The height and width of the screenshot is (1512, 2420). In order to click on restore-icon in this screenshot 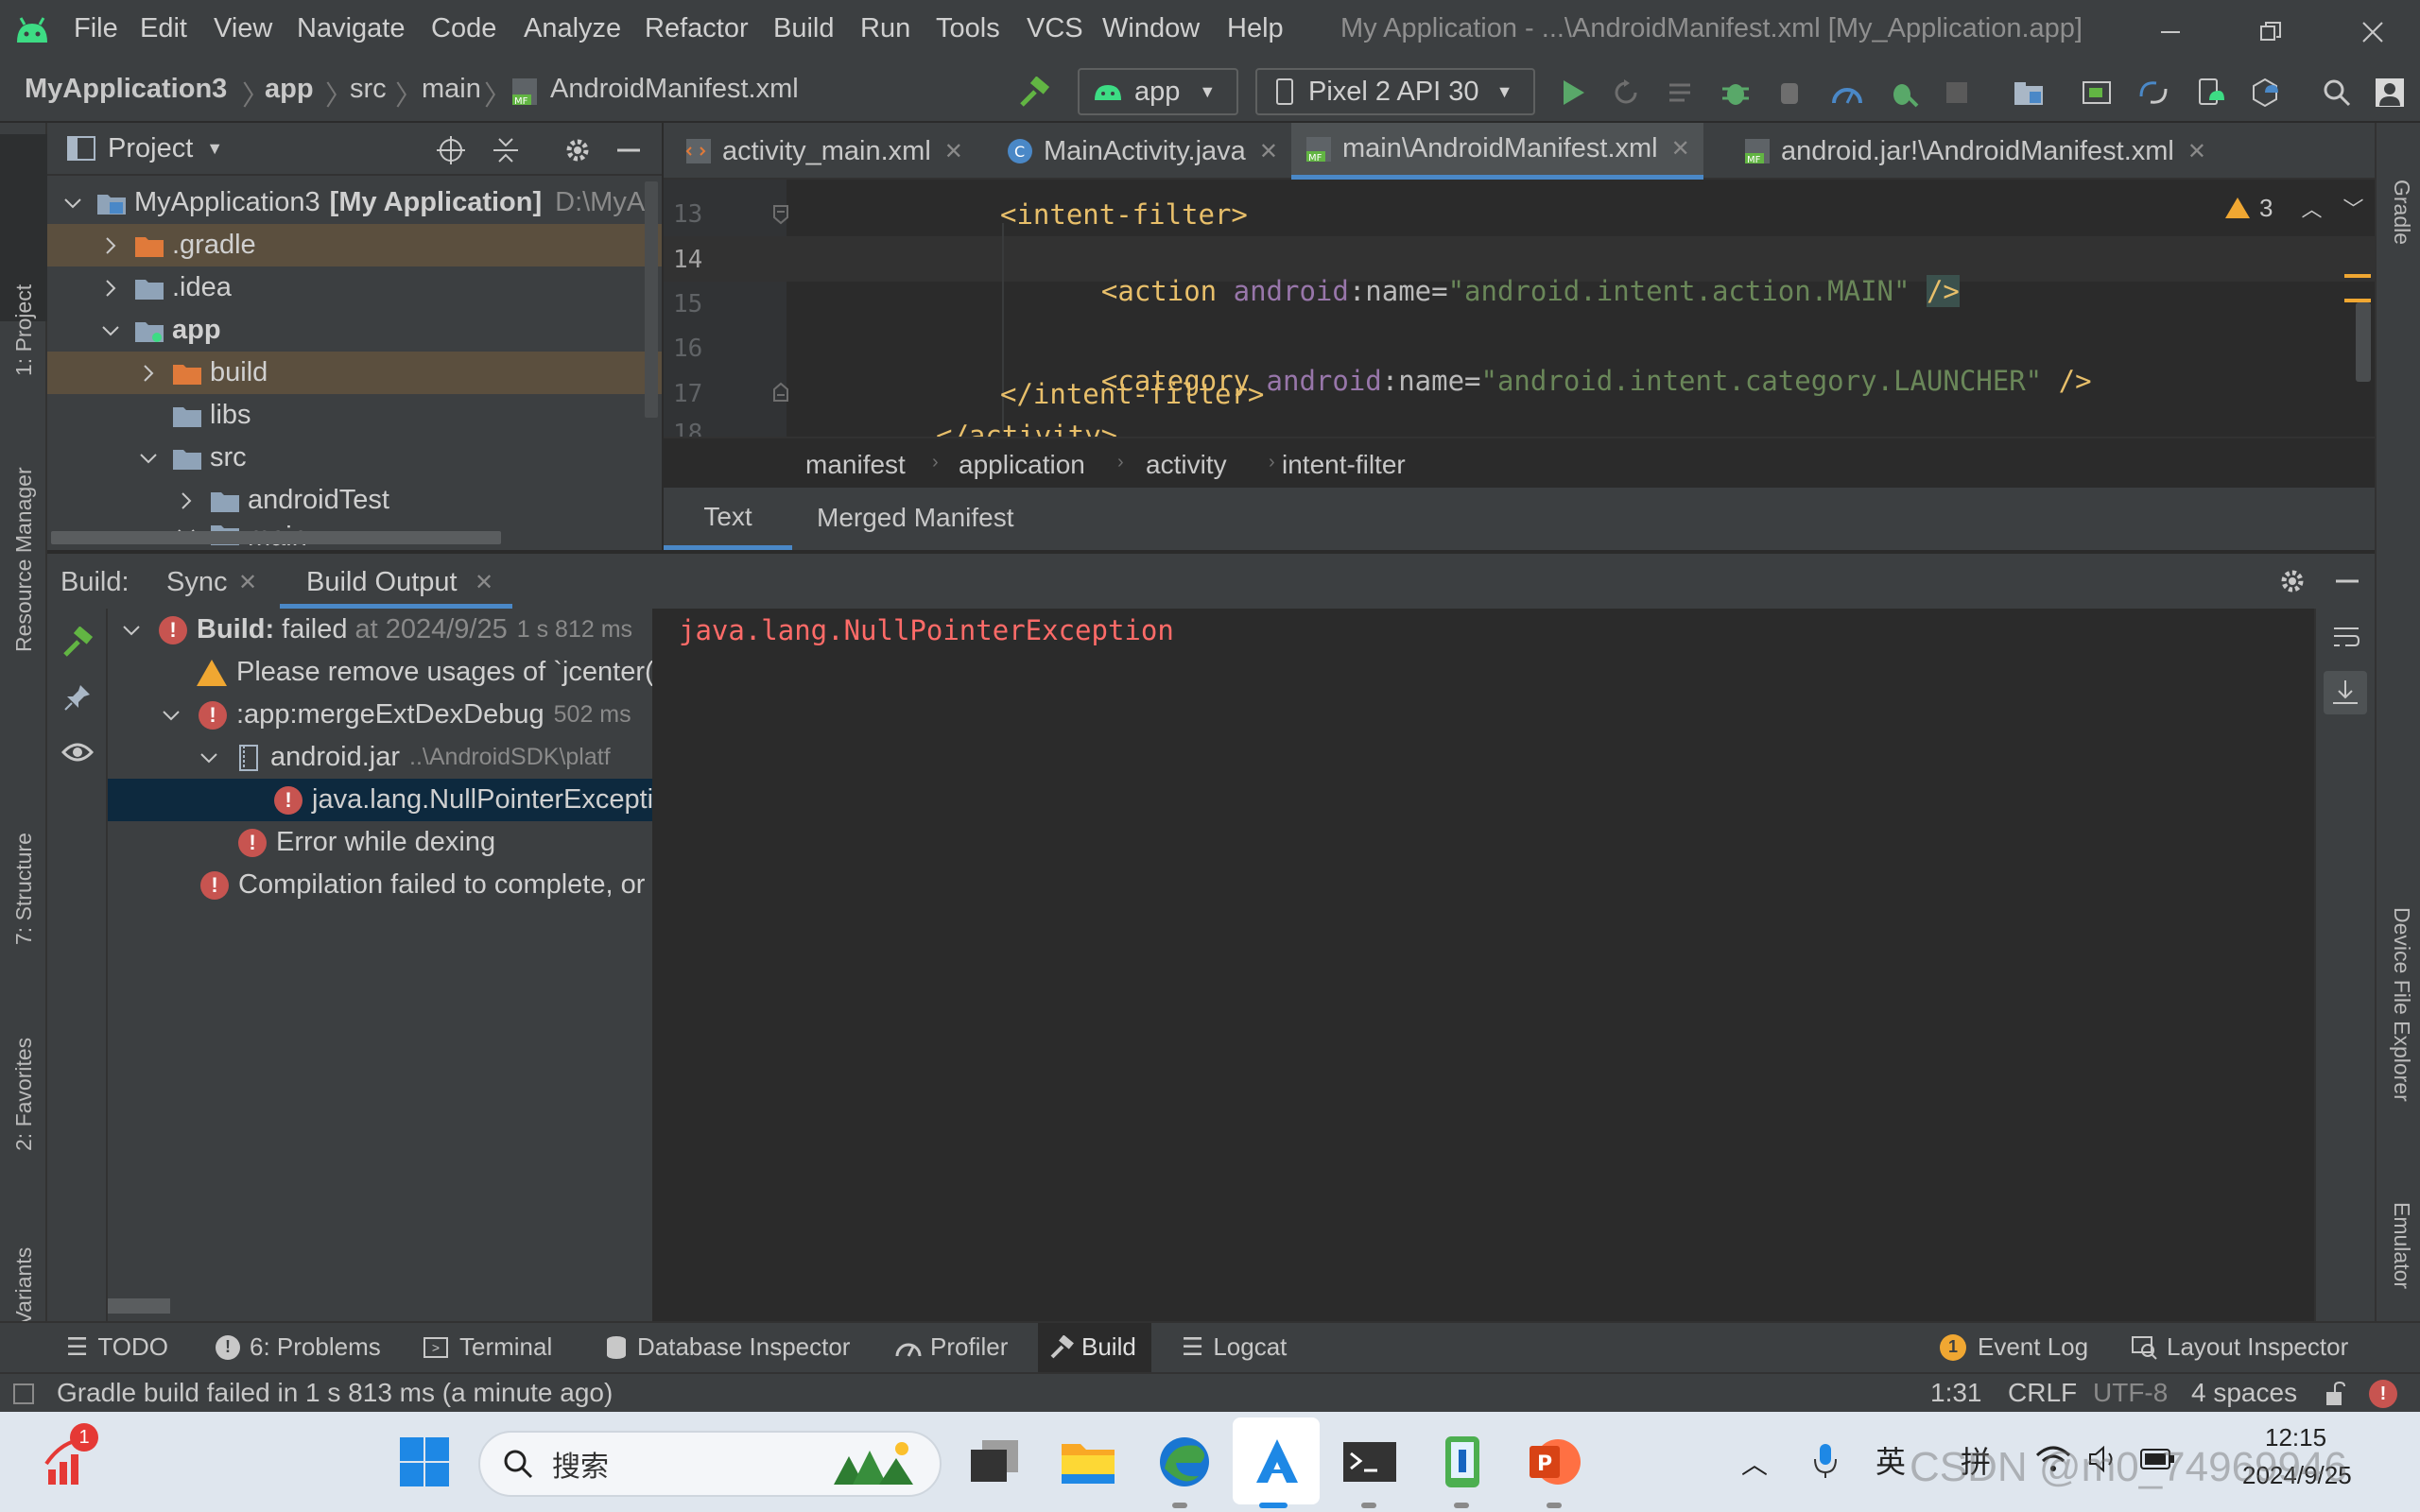, I will do `click(2271, 32)`.